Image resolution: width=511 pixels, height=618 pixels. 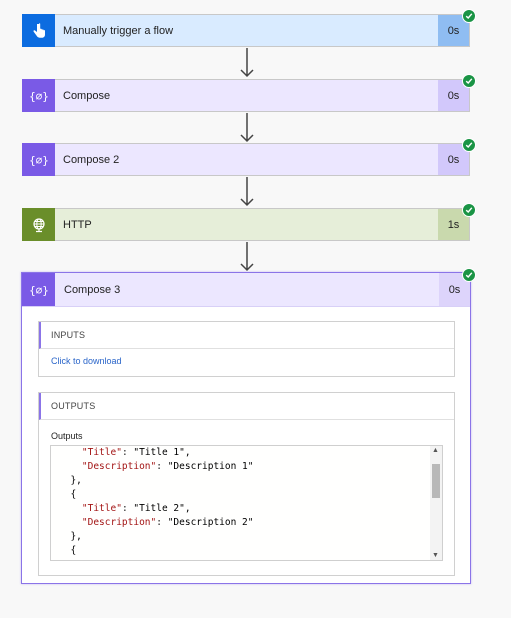 I want to click on step-compose-3-header: {∅} Compose 3 0s, so click(x=249, y=287).